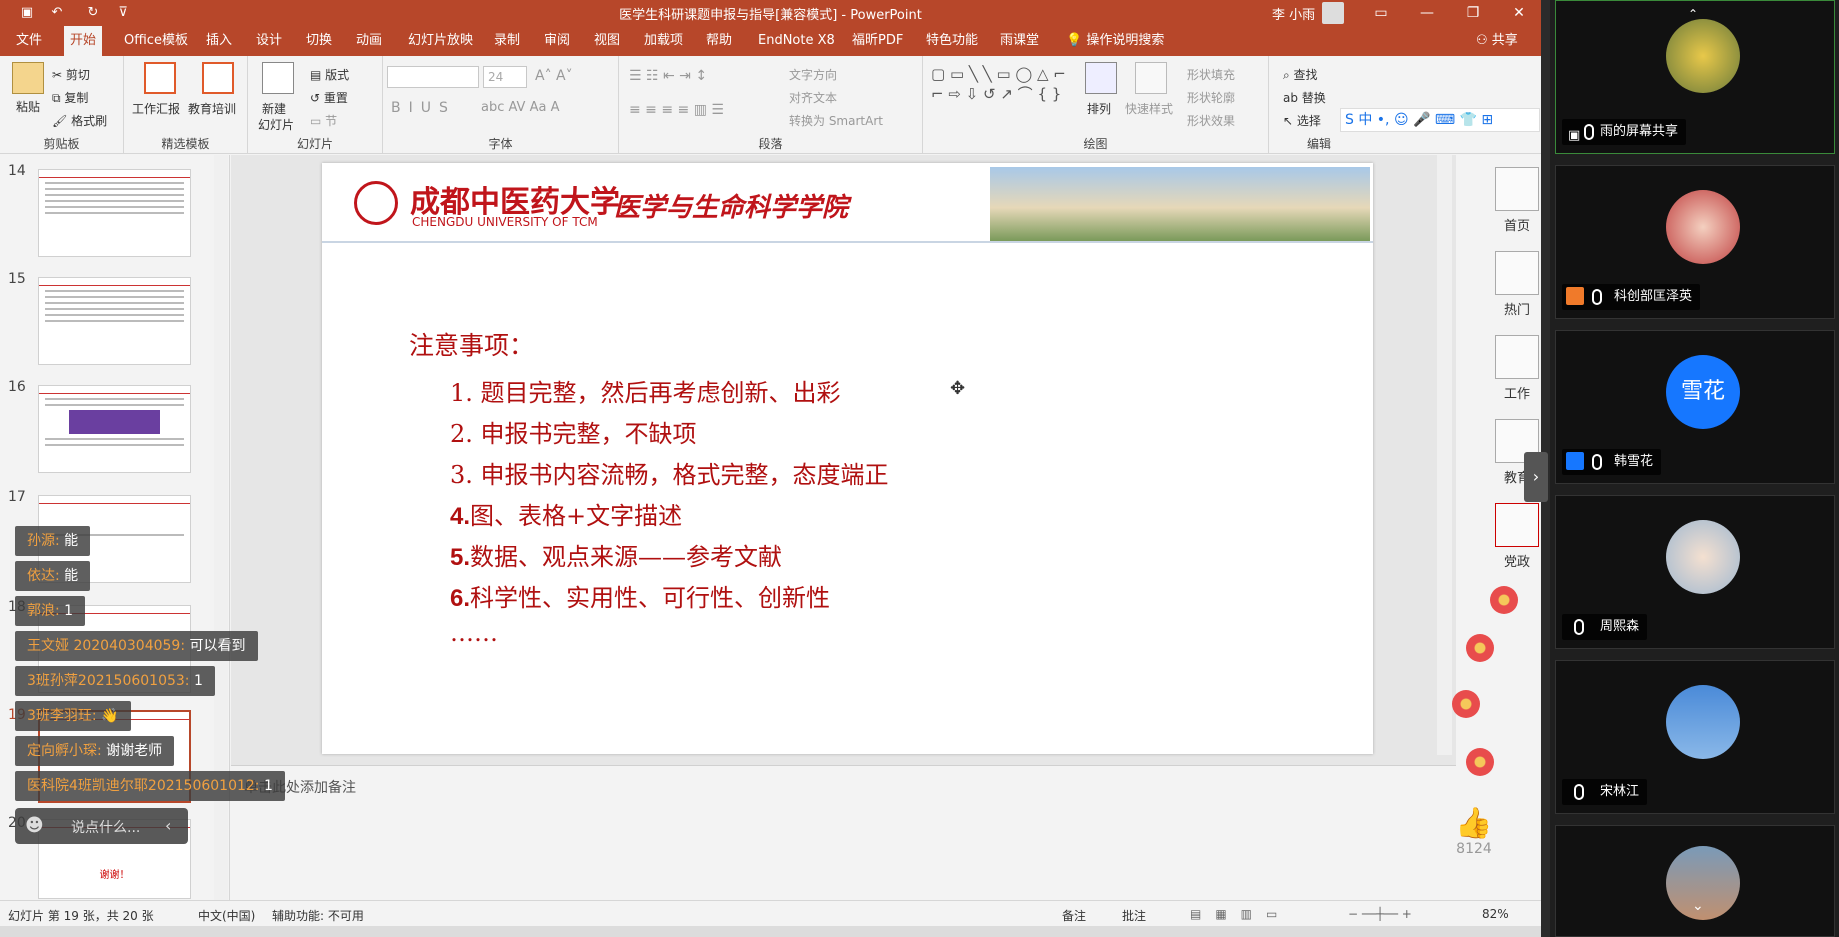  Describe the element at coordinates (1473, 13) in the screenshot. I see `restore-icon: ❐` at that location.